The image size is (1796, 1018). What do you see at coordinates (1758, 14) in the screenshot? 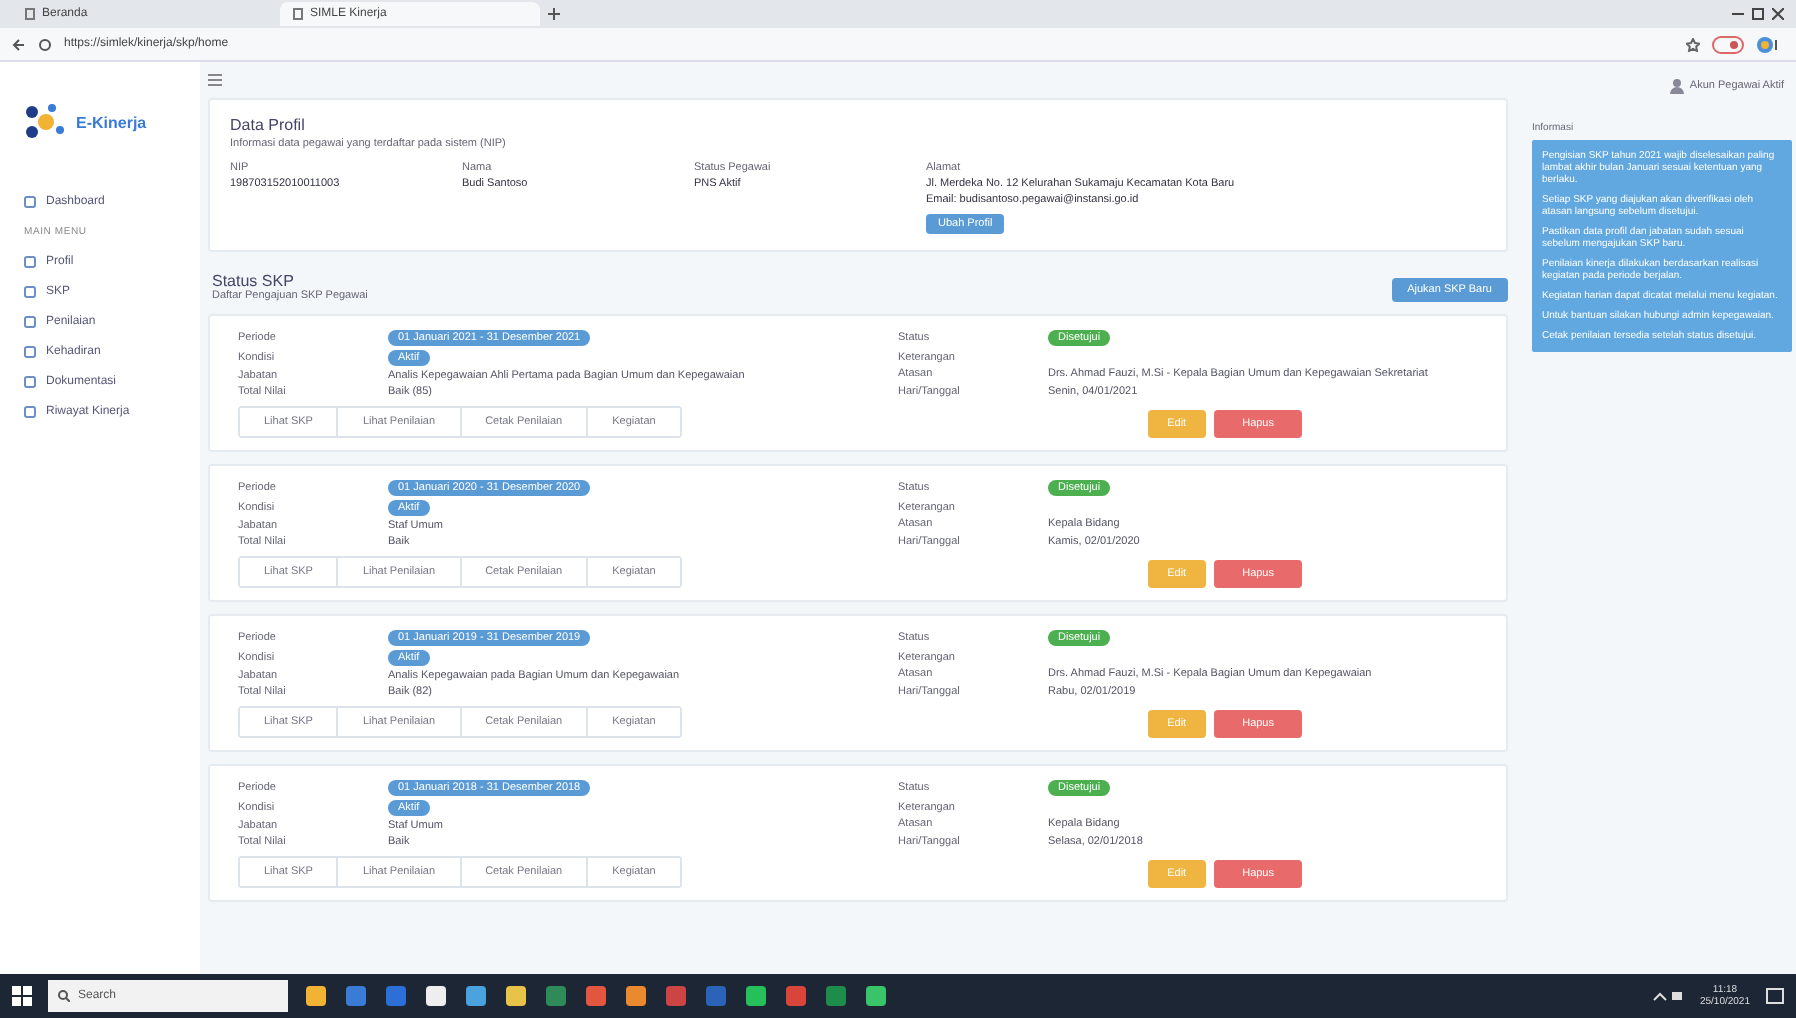
I see `maximize-icon` at bounding box center [1758, 14].